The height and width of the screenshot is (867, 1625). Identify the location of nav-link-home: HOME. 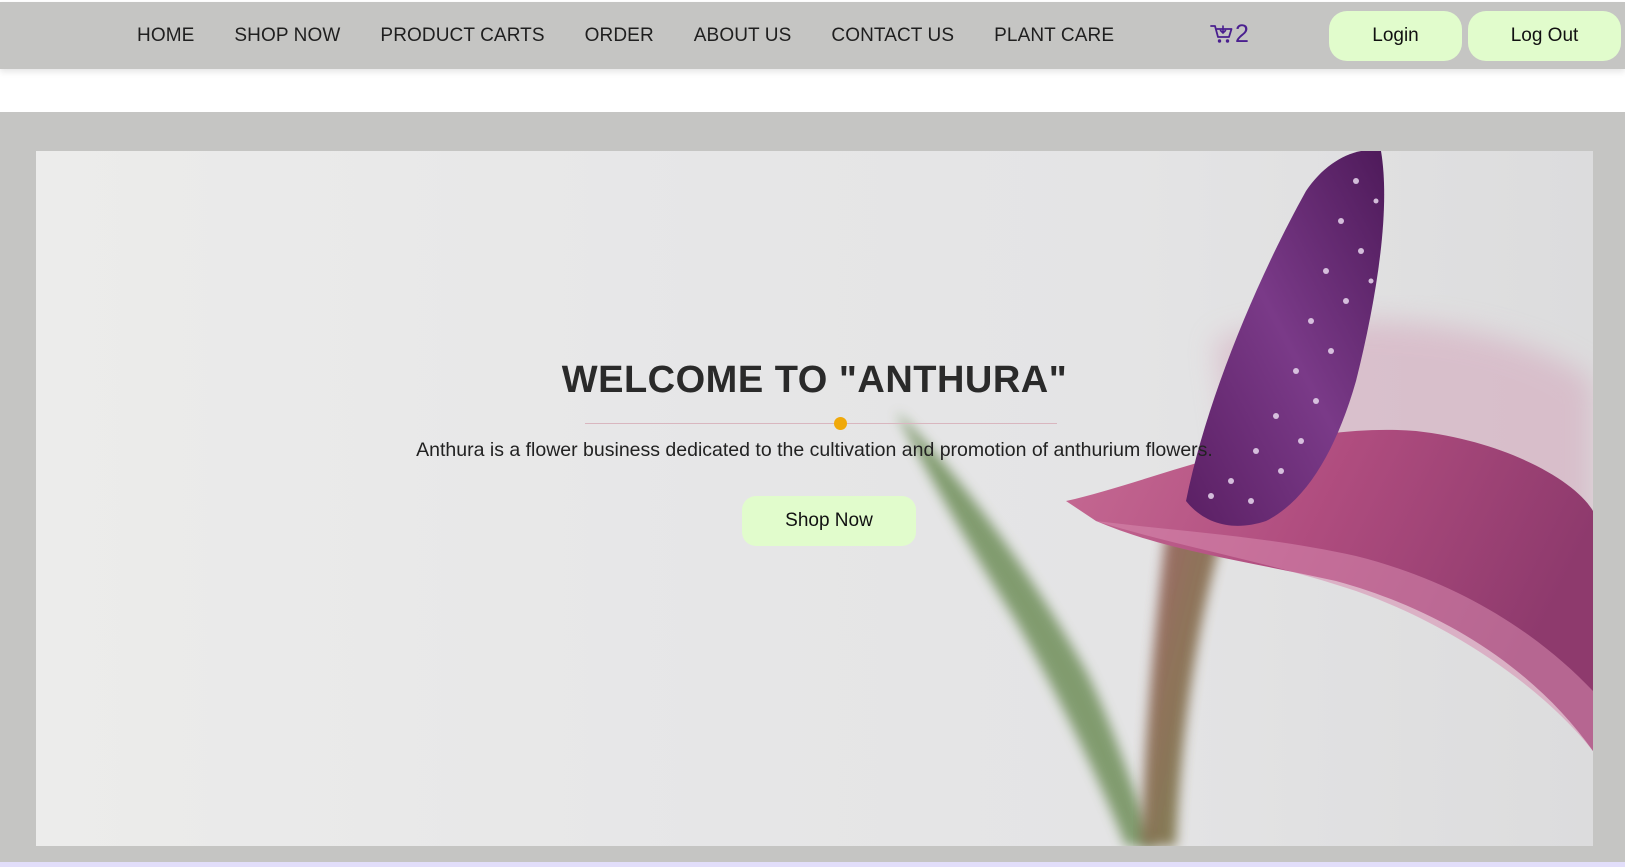
(165, 35).